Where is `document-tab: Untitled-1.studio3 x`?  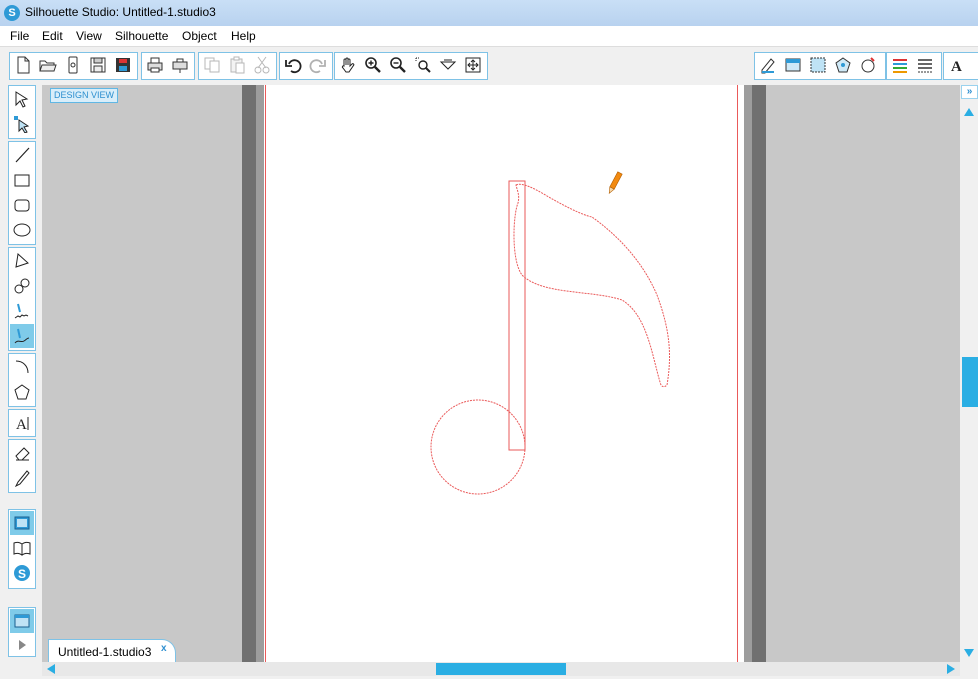
document-tab: Untitled-1.studio3 x is located at coordinates (112, 650).